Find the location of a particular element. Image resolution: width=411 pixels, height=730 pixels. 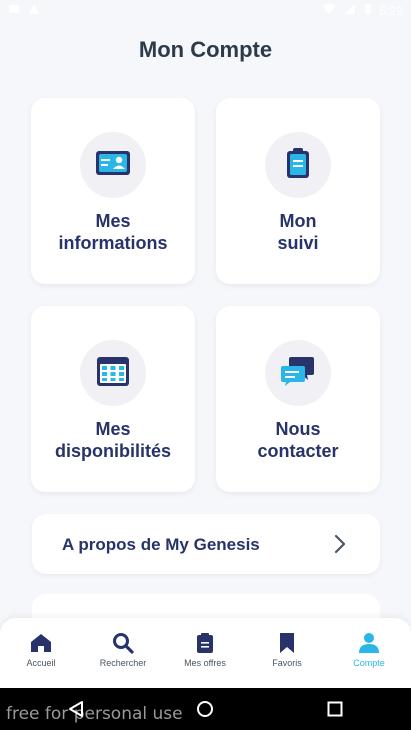

card-mes-disponibilites: Mes disponibilités is located at coordinates (113, 399).